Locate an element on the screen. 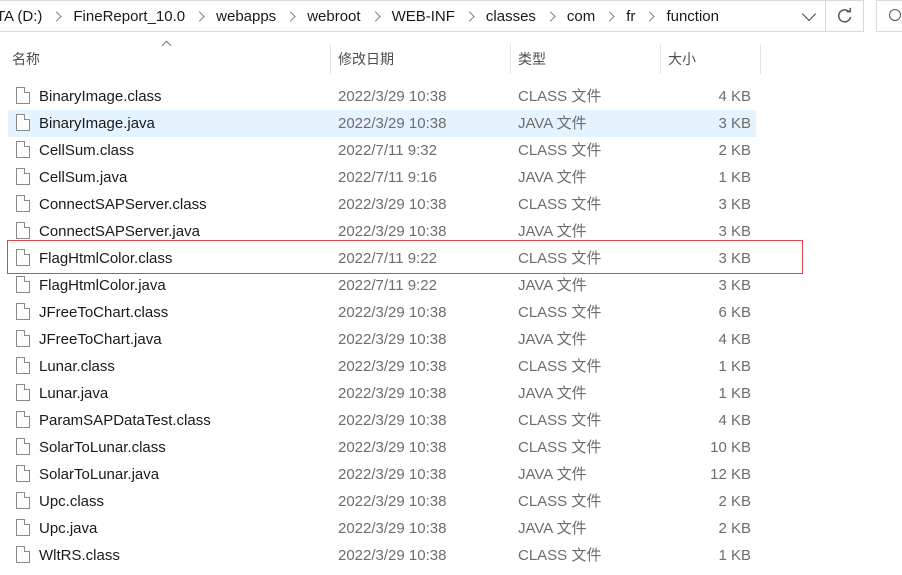 This screenshot has height=575, width=902. breadcrumb-item-function: function is located at coordinates (692, 16).